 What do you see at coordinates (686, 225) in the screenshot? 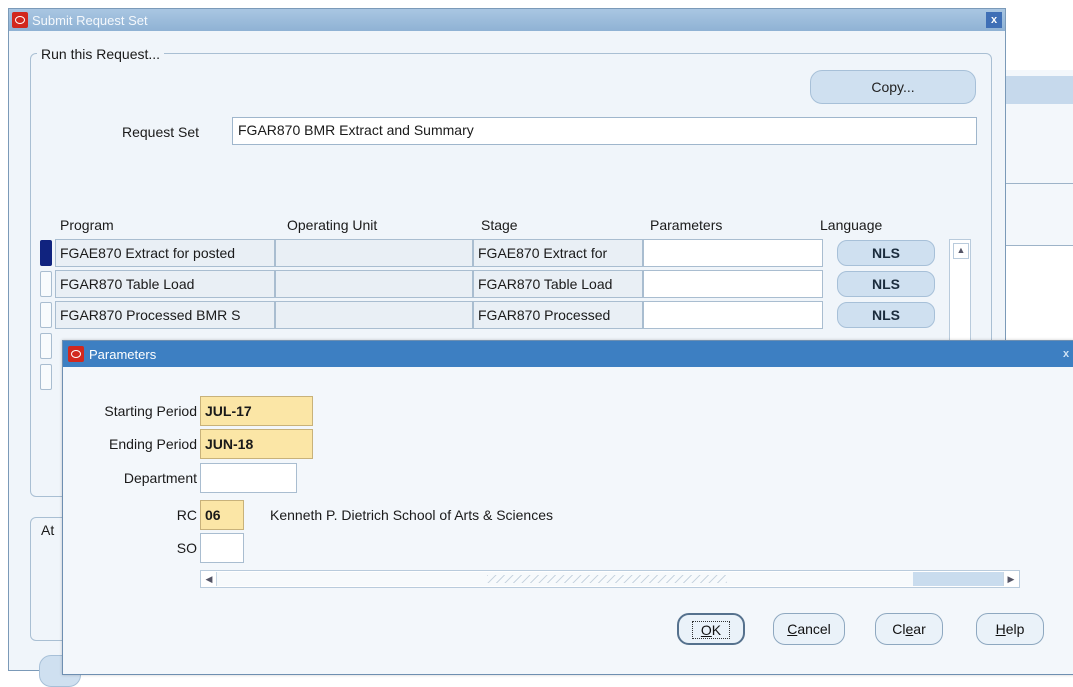
I see `column-header-parameters: Parameters` at bounding box center [686, 225].